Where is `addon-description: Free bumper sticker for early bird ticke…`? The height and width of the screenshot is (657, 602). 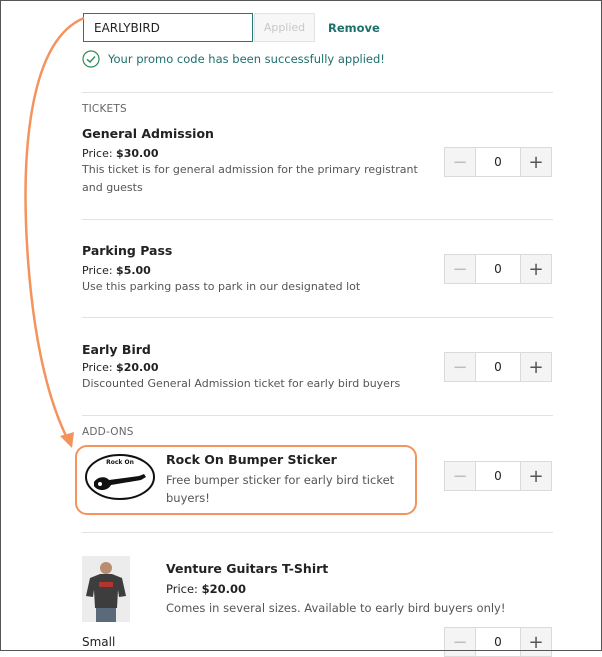 addon-description: Free bumper sticker for early bird ticke… is located at coordinates (280, 489).